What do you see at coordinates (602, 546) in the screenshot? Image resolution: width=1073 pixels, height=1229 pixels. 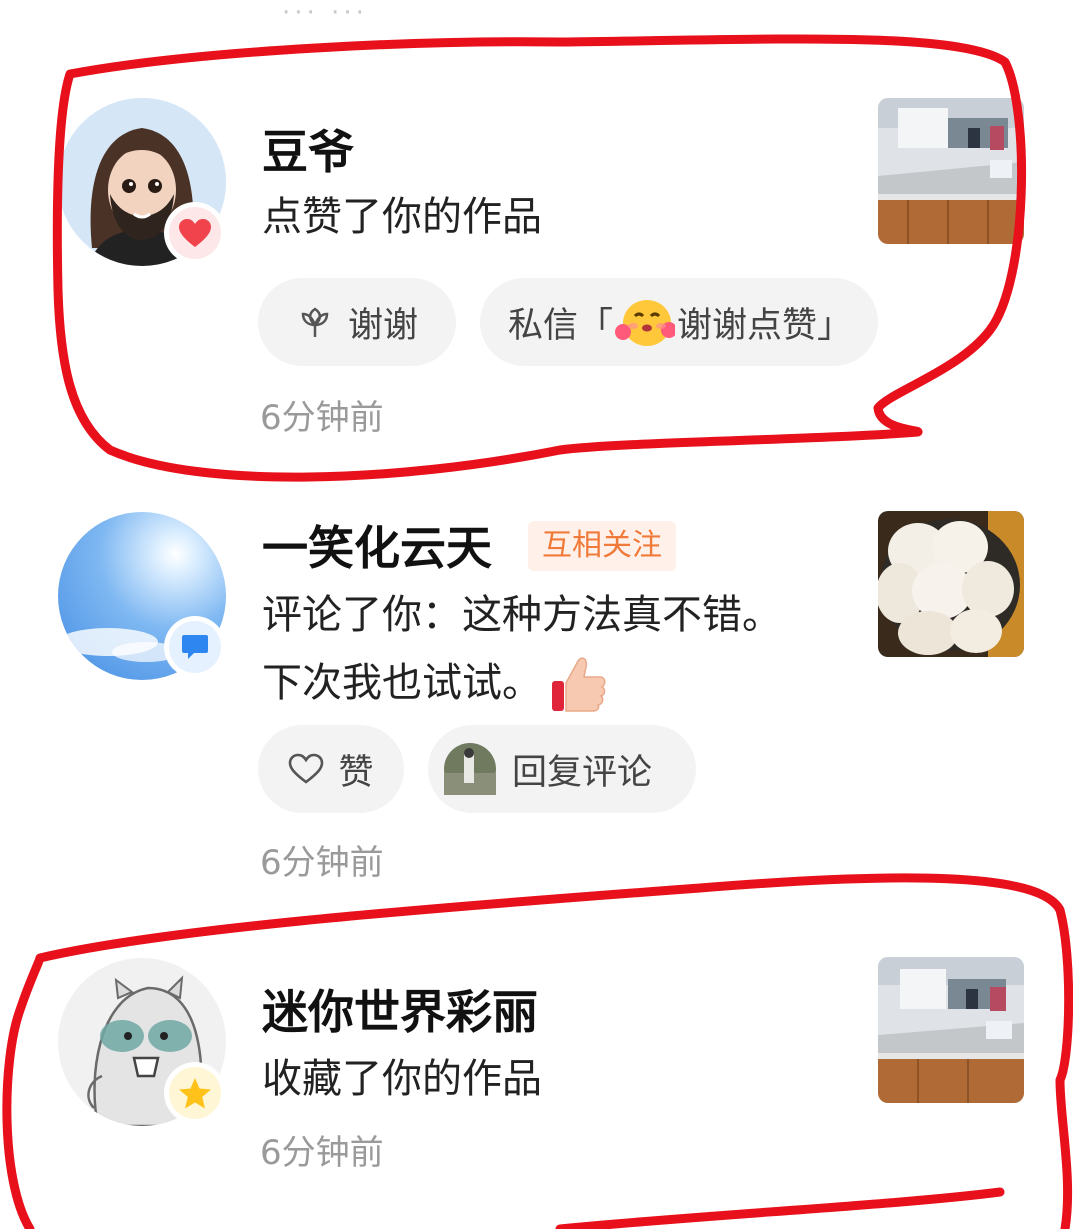 I see `mutual-follow-tag: 互相关注` at bounding box center [602, 546].